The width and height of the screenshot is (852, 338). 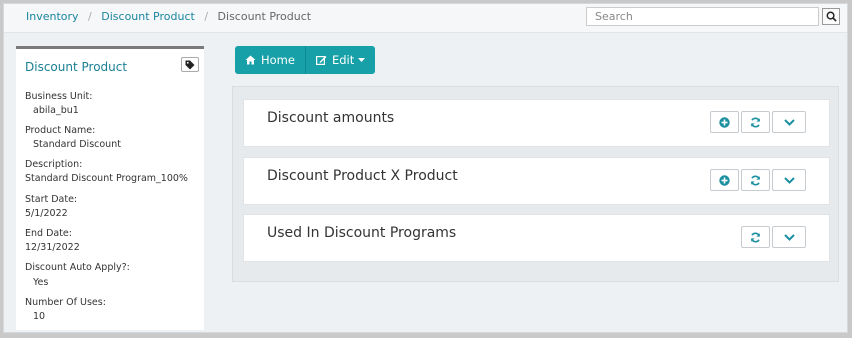 I want to click on tag-icon, so click(x=190, y=64).